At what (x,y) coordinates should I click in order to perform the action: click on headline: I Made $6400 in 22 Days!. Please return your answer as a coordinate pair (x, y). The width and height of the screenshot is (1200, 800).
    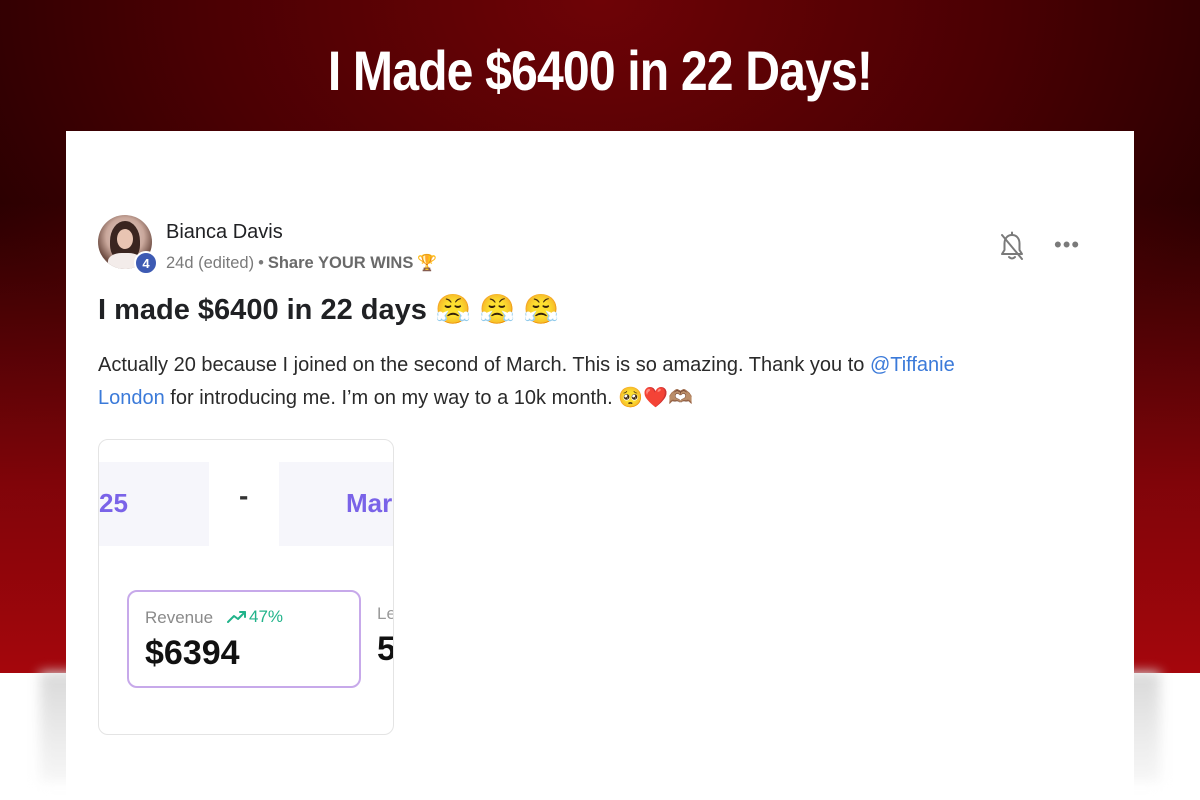
    Looking at the image, I should click on (600, 70).